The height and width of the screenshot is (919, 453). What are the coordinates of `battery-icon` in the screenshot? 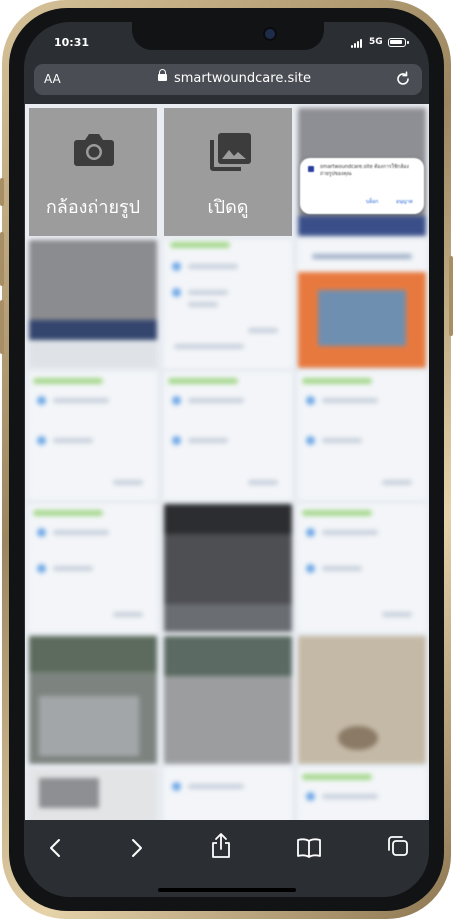 It's located at (398, 42).